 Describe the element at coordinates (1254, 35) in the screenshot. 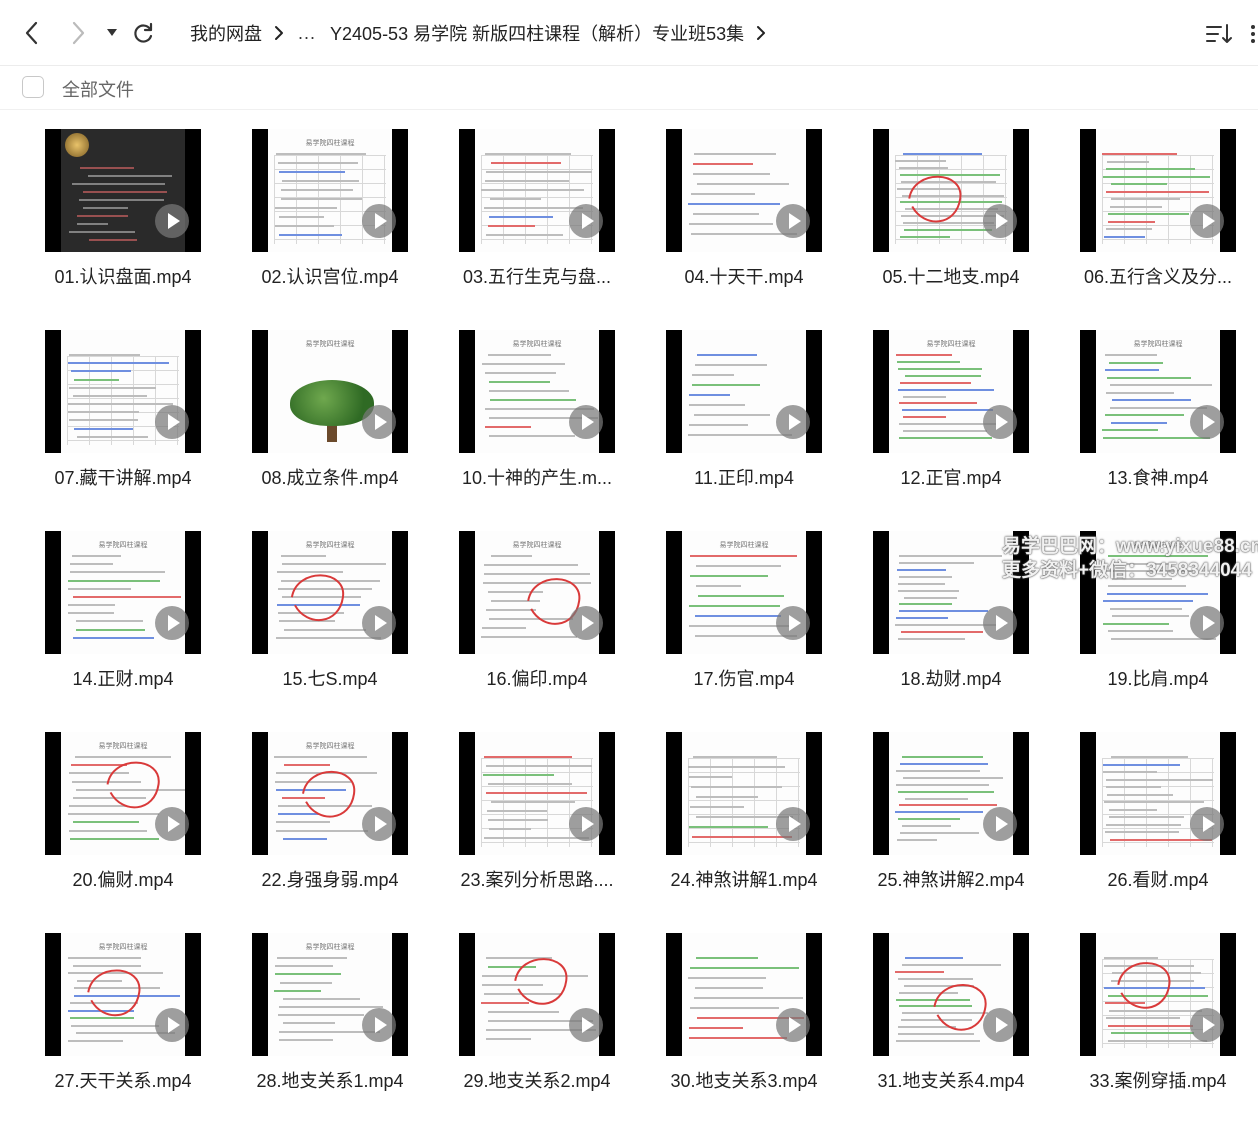

I see `more-icon` at that location.